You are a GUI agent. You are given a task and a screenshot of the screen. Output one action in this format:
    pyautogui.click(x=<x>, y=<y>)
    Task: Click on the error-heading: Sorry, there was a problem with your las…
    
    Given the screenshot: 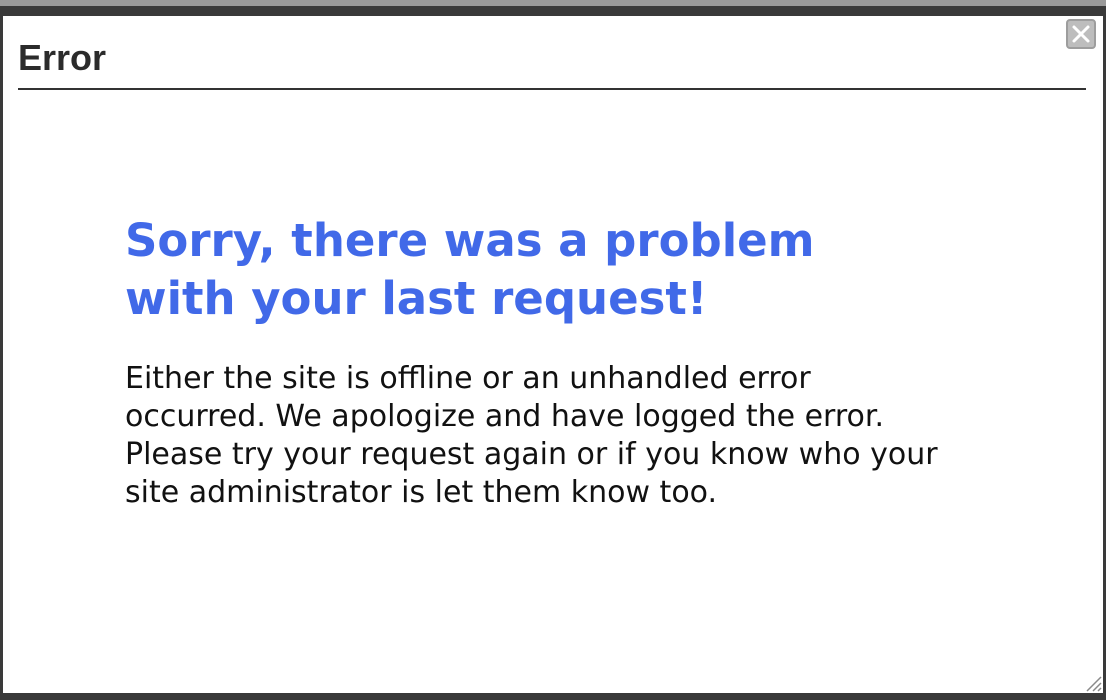 What is the action you would take?
    pyautogui.click(x=470, y=269)
    